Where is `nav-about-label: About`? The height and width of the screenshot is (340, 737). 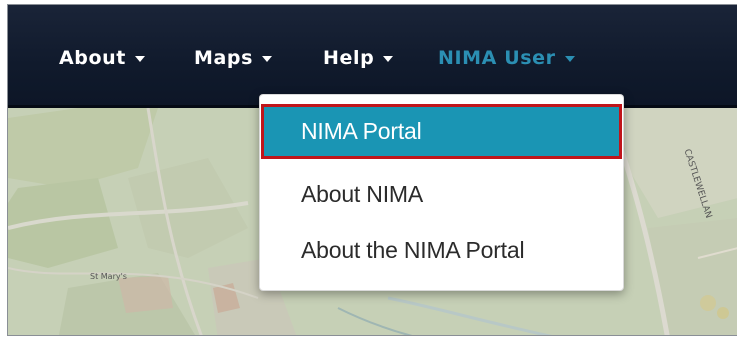
nav-about-label: About is located at coordinates (92, 58).